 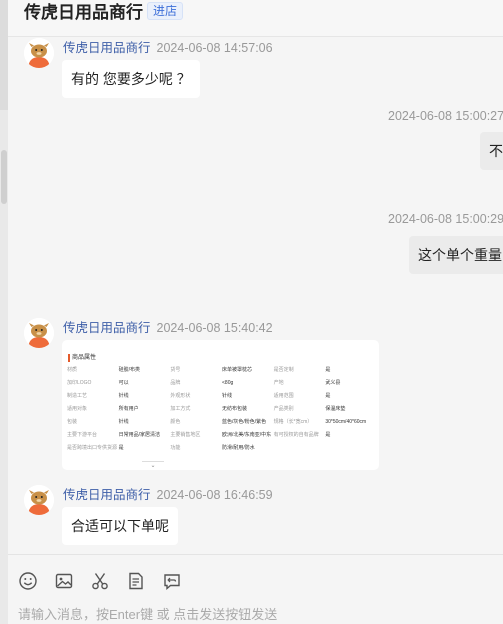 What do you see at coordinates (72, 370) in the screenshot?
I see `attribute-key: 材质` at bounding box center [72, 370].